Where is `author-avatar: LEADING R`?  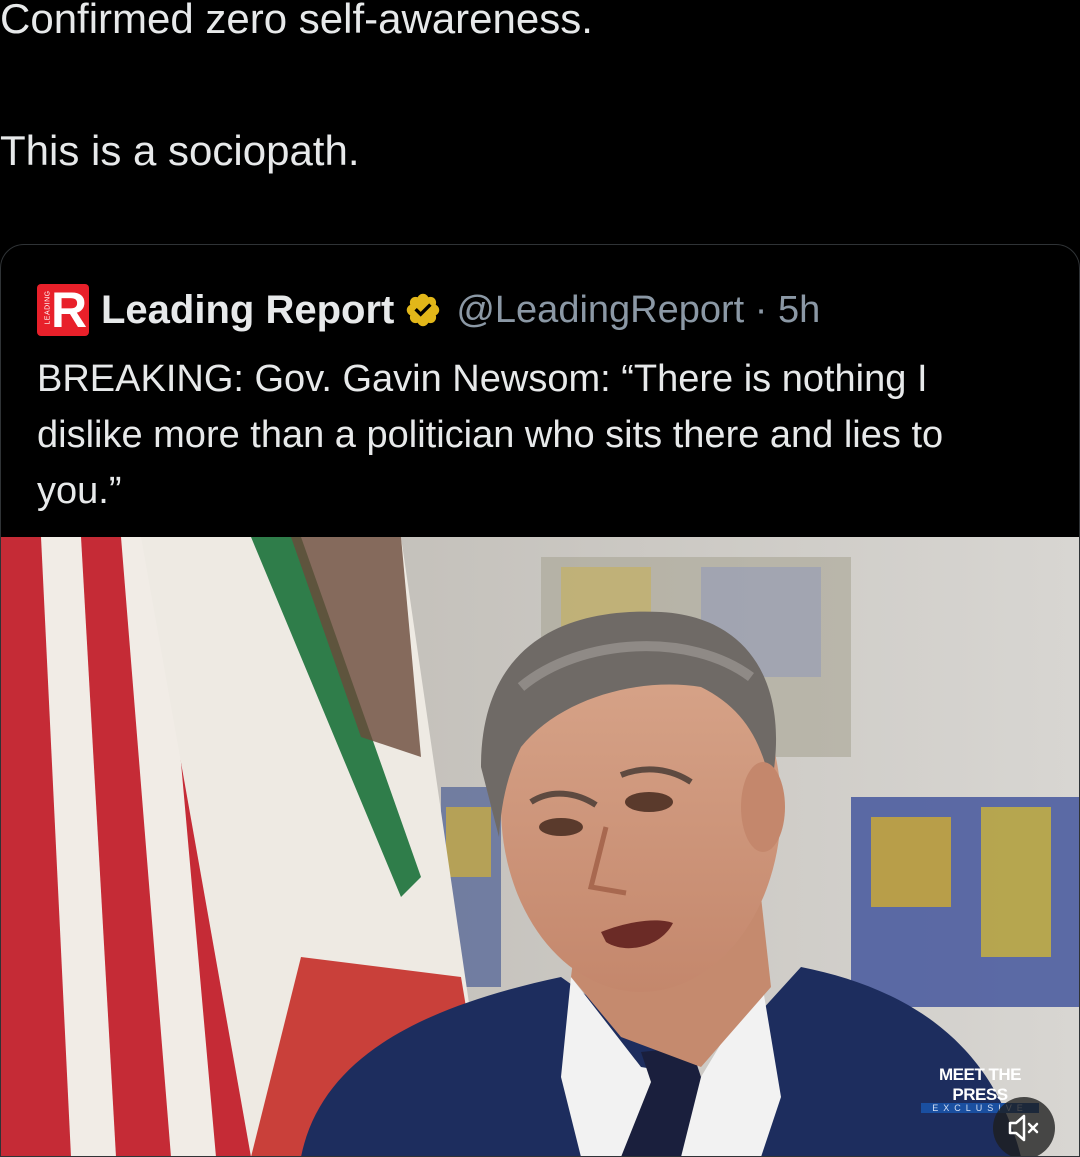 author-avatar: LEADING R is located at coordinates (63, 310).